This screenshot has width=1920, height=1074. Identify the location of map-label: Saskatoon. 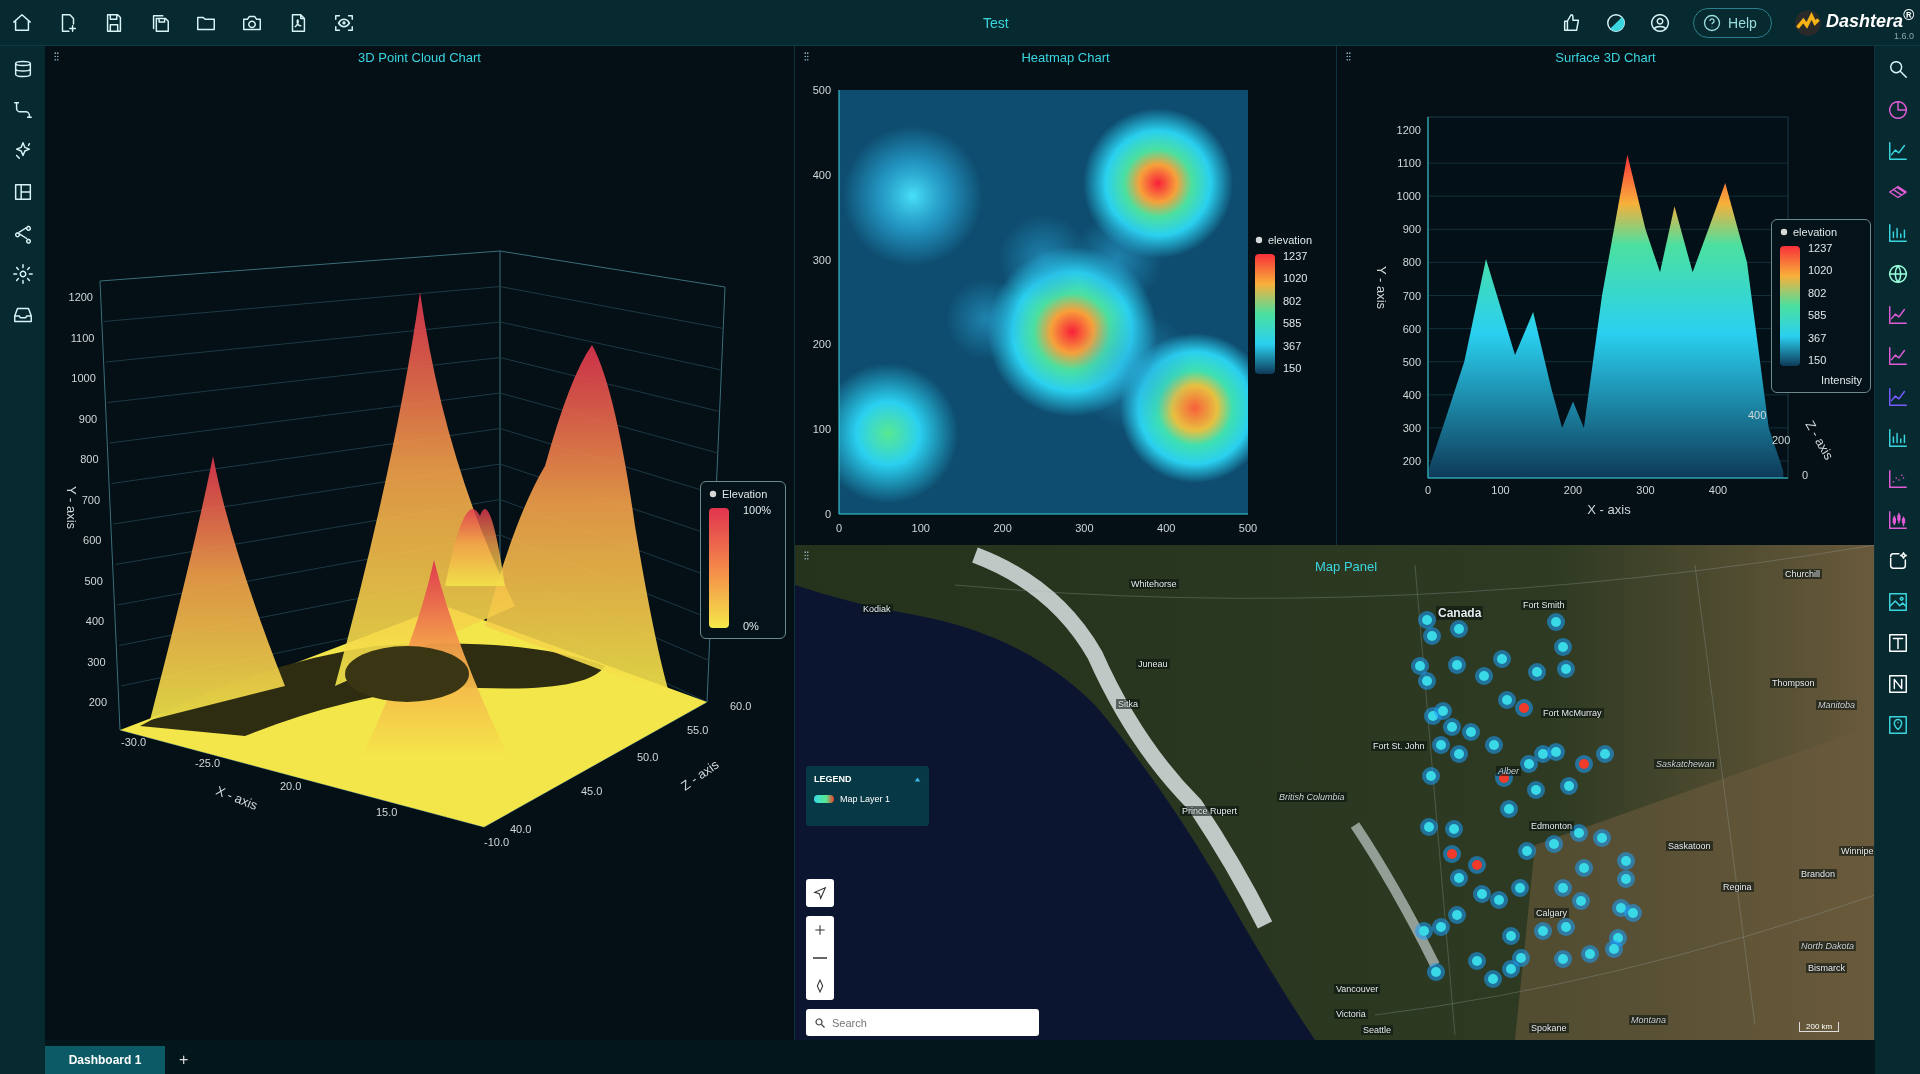
(1689, 846).